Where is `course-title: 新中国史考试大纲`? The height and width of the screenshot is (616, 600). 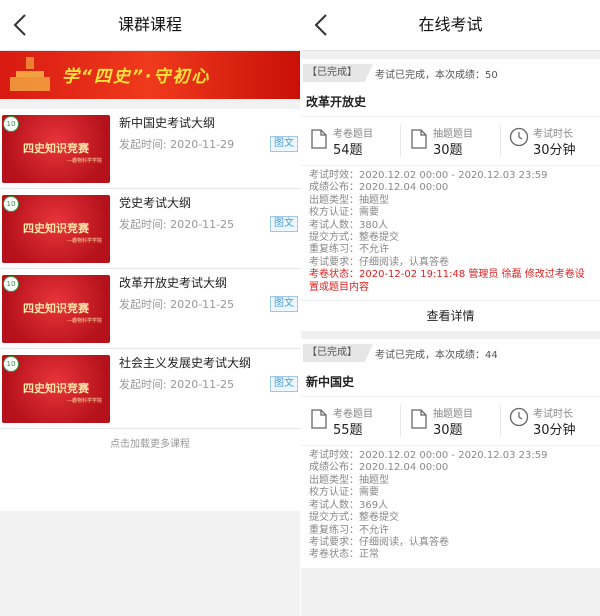
course-title: 新中国史考试大纲 is located at coordinates (167, 123).